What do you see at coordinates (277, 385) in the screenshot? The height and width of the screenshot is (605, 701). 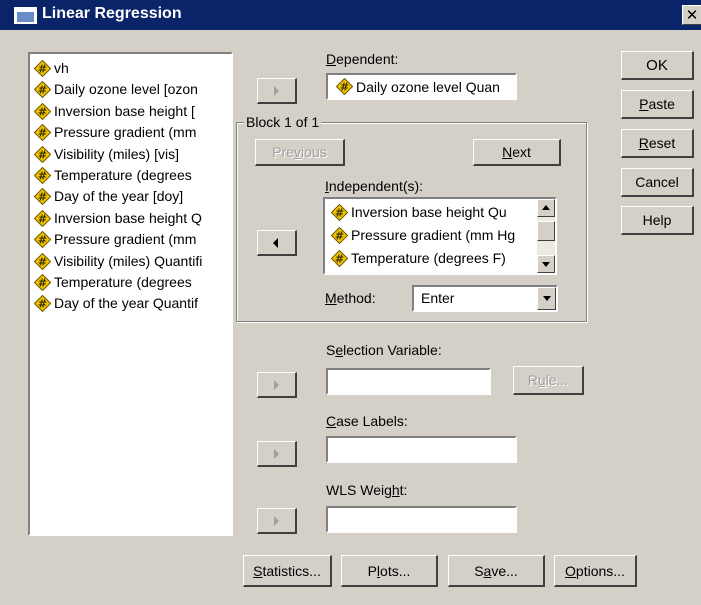 I see `move-to-selection-variable-button` at bounding box center [277, 385].